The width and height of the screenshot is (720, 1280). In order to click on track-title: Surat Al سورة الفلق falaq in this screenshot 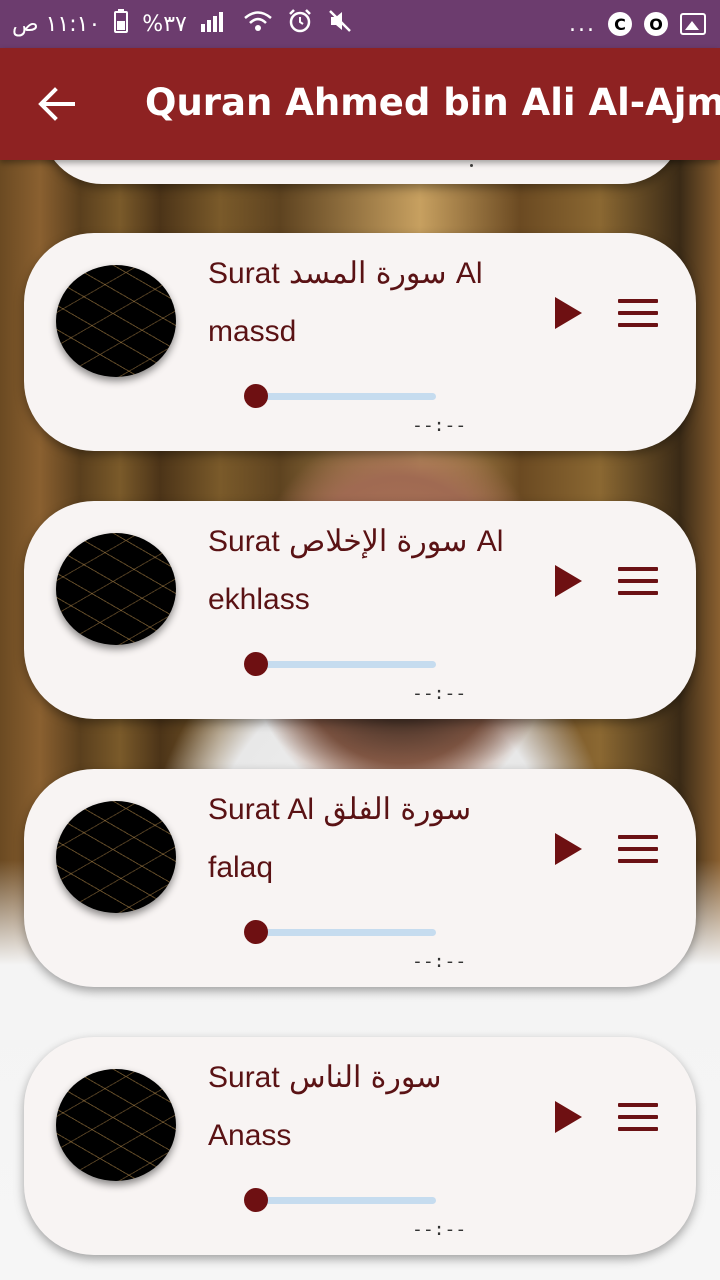, I will do `click(340, 838)`.